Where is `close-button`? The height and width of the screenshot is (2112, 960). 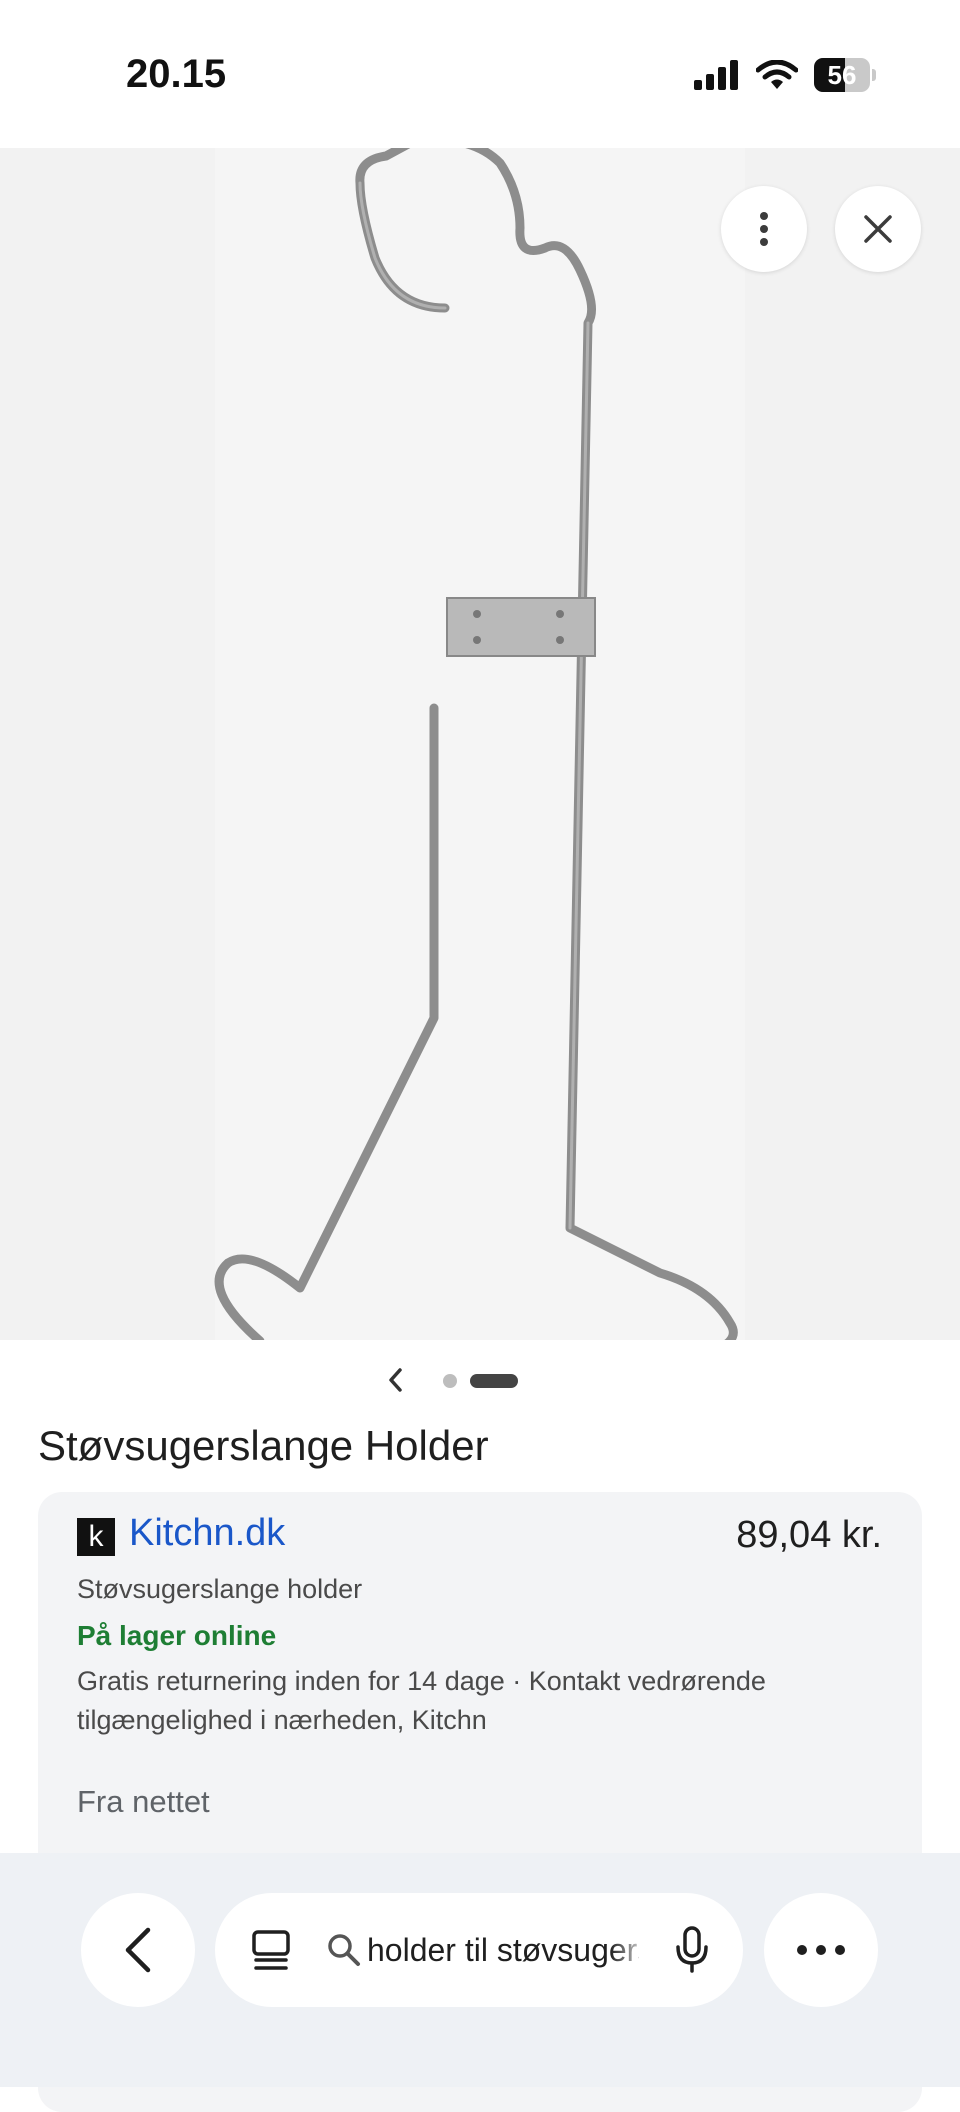 close-button is located at coordinates (878, 229).